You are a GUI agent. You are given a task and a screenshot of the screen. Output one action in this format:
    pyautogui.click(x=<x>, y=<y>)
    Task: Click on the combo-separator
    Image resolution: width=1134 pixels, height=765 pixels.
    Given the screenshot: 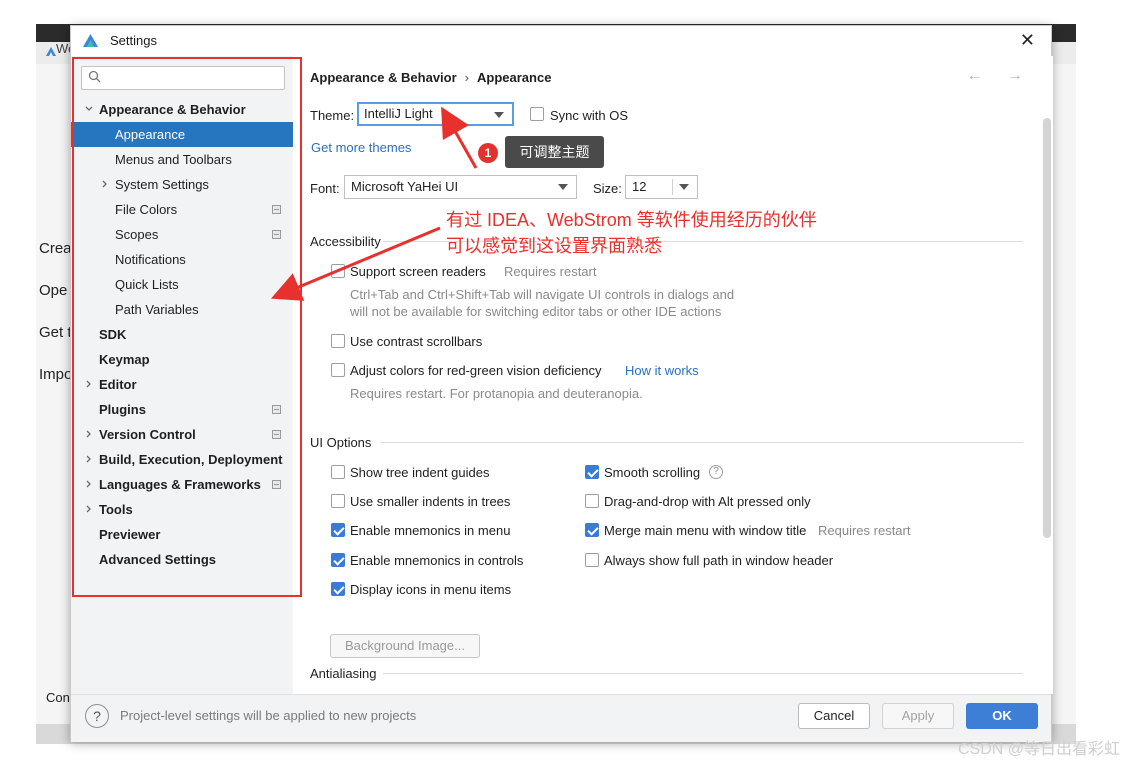 What is the action you would take?
    pyautogui.click(x=672, y=187)
    